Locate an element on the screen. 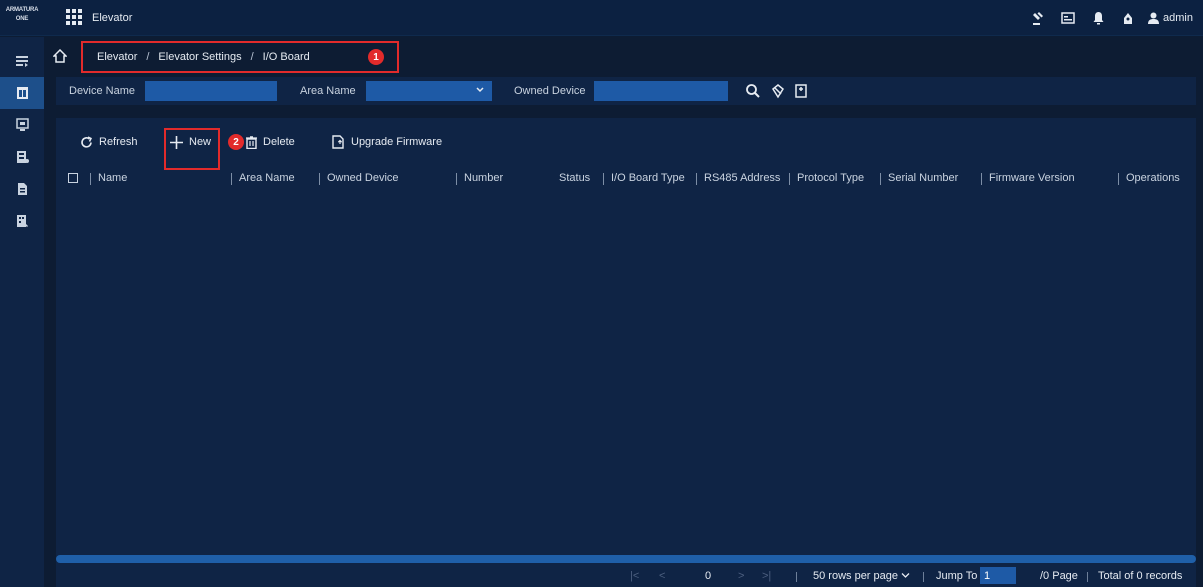  horizontal-scrollbar is located at coordinates (626, 559).